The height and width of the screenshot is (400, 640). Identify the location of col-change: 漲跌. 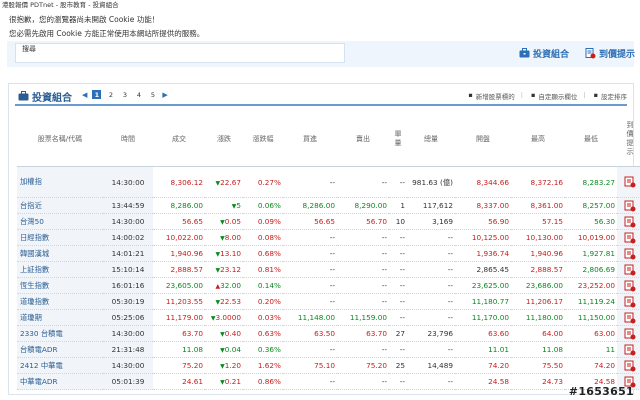
(224, 139).